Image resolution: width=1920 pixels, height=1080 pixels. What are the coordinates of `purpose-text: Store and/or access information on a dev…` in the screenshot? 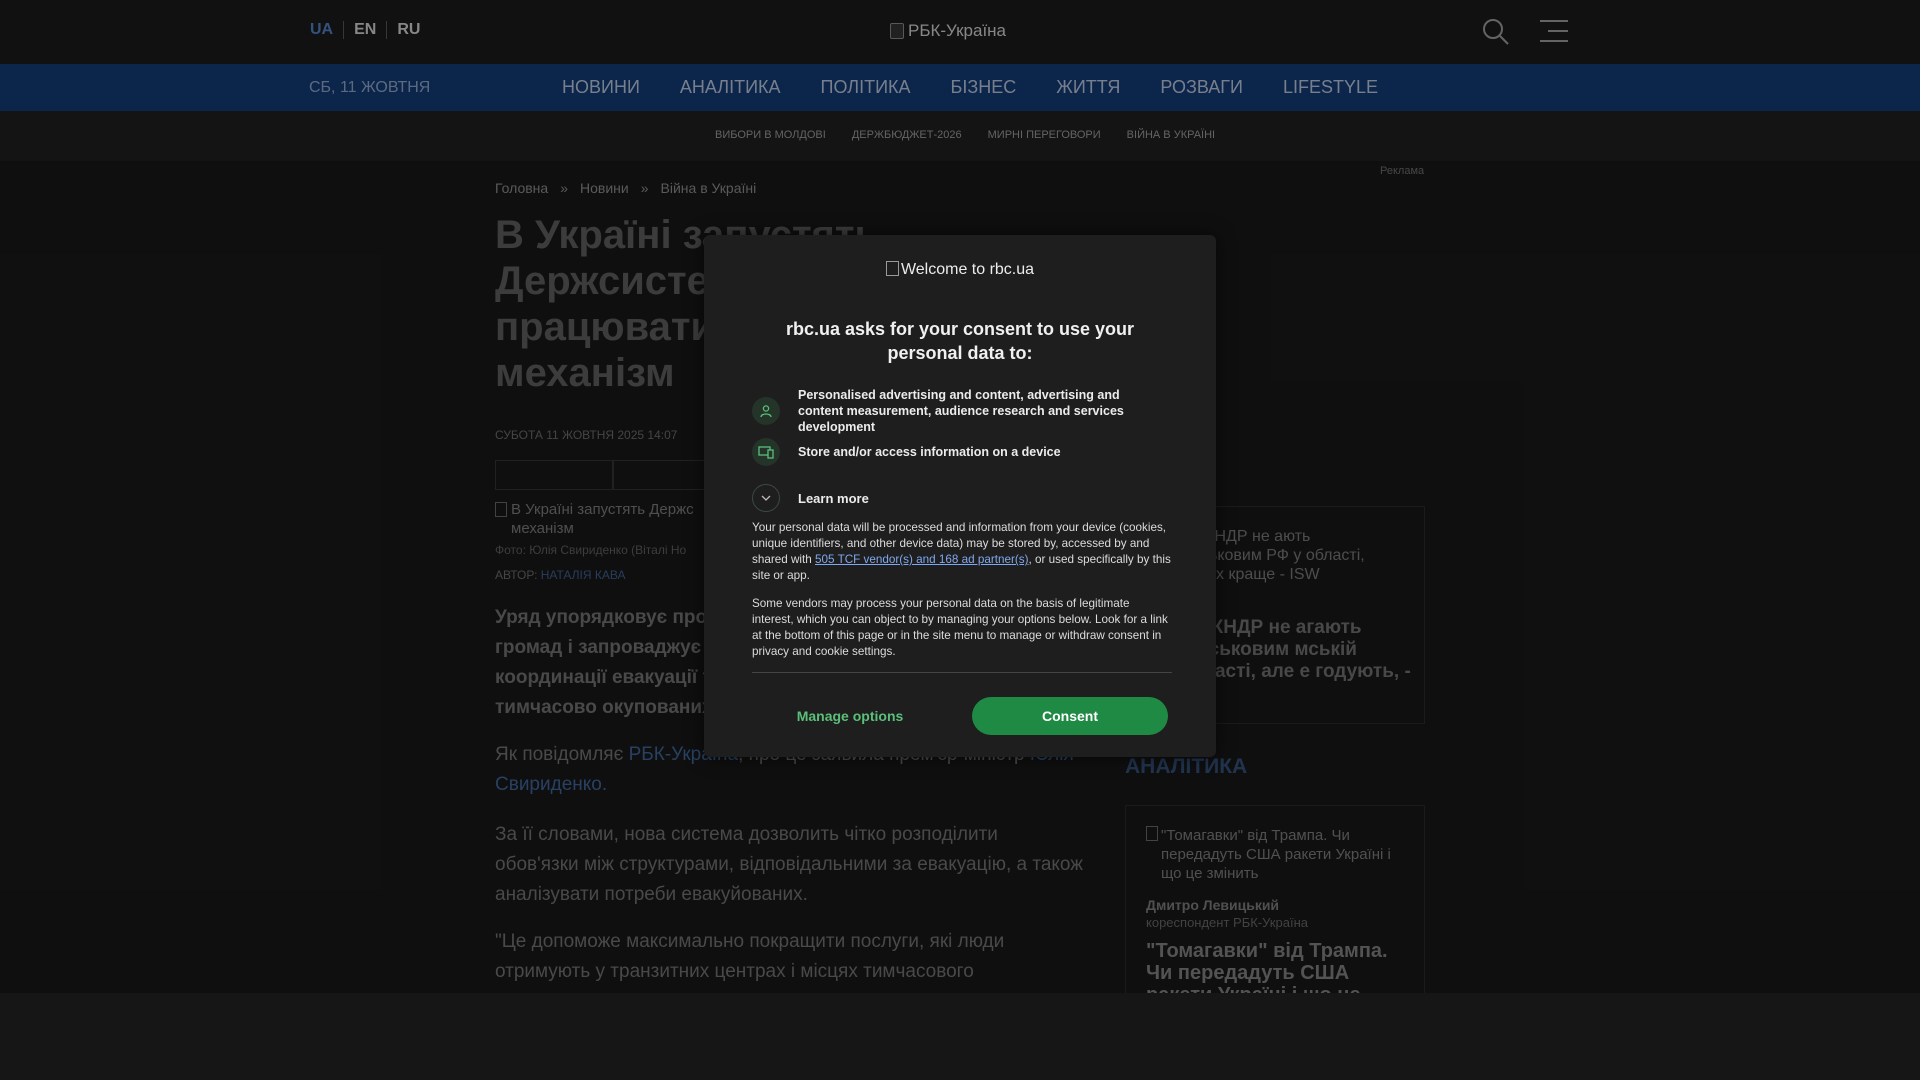 It's located at (929, 452).